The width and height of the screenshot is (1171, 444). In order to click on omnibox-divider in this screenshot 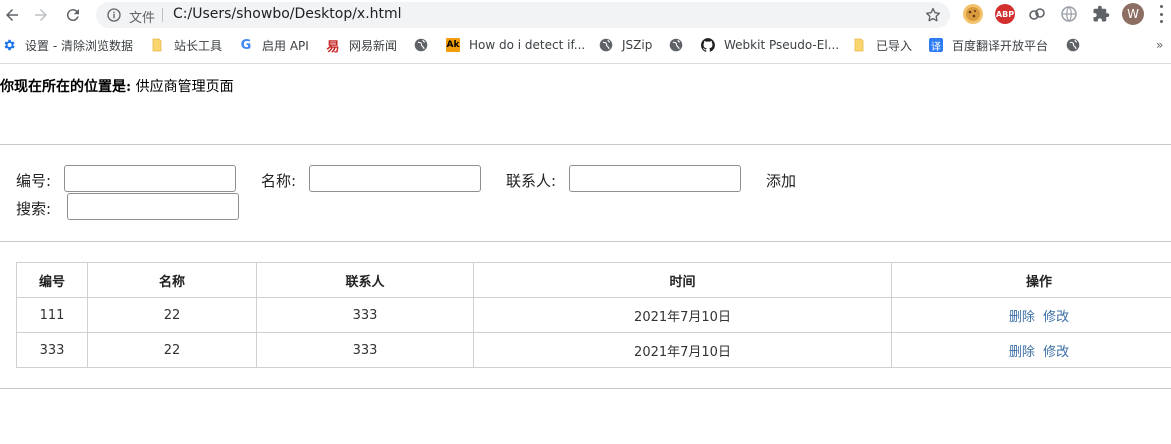, I will do `click(162, 15)`.